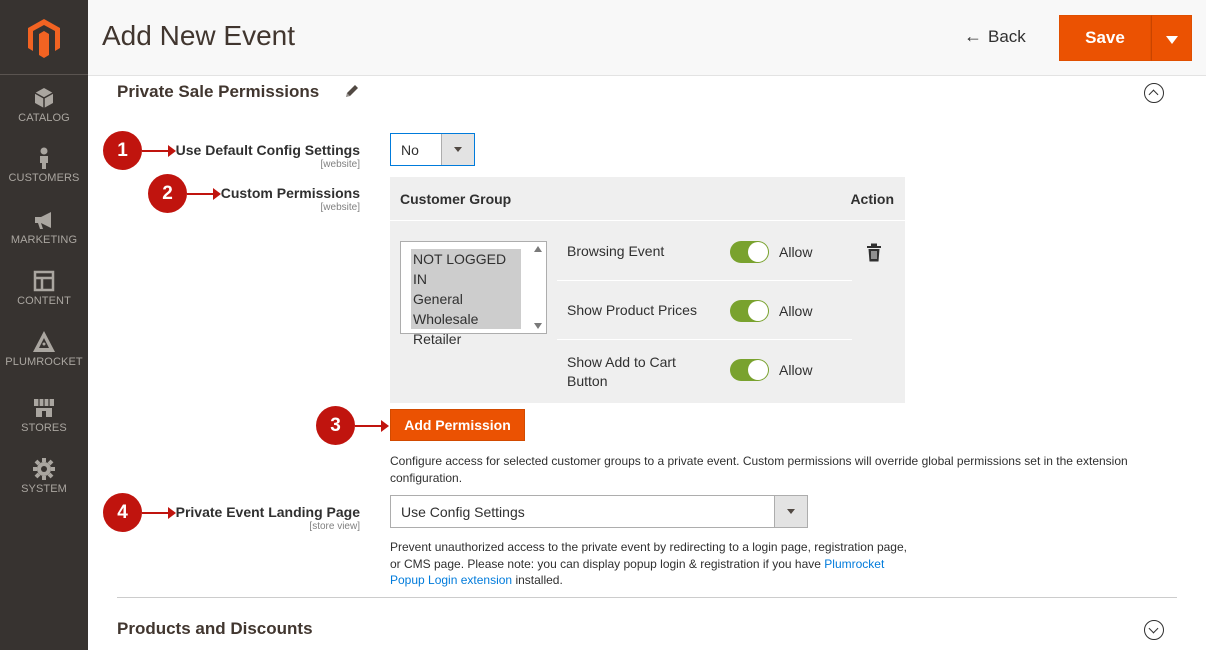  Describe the element at coordinates (537, 580) in the screenshot. I see `landing-note-suffix: installed.` at that location.